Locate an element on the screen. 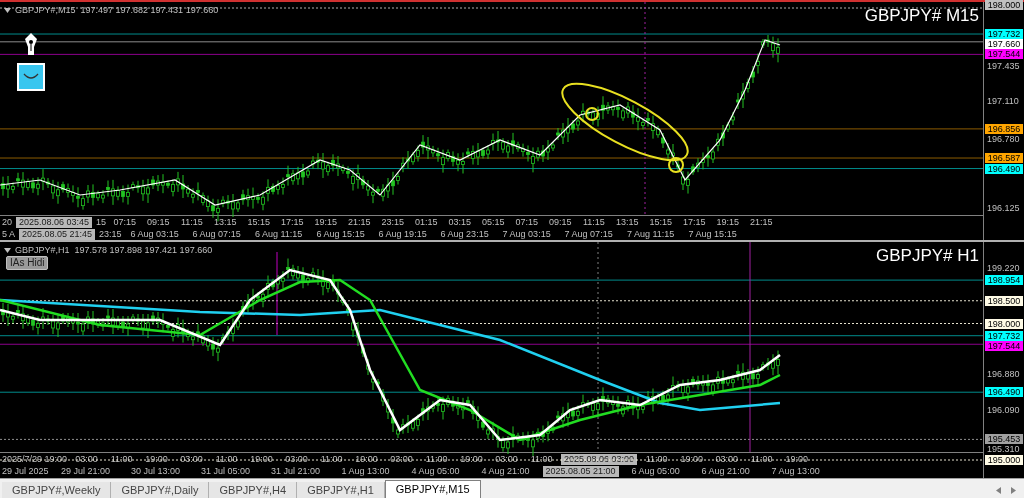 The width and height of the screenshot is (1024, 498). time-label: 7 Aug 03:15 is located at coordinates (526, 234).